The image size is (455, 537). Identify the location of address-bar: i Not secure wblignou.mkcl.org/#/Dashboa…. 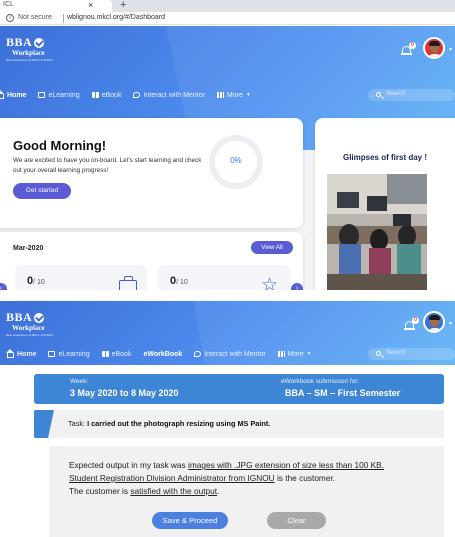
(227, 18).